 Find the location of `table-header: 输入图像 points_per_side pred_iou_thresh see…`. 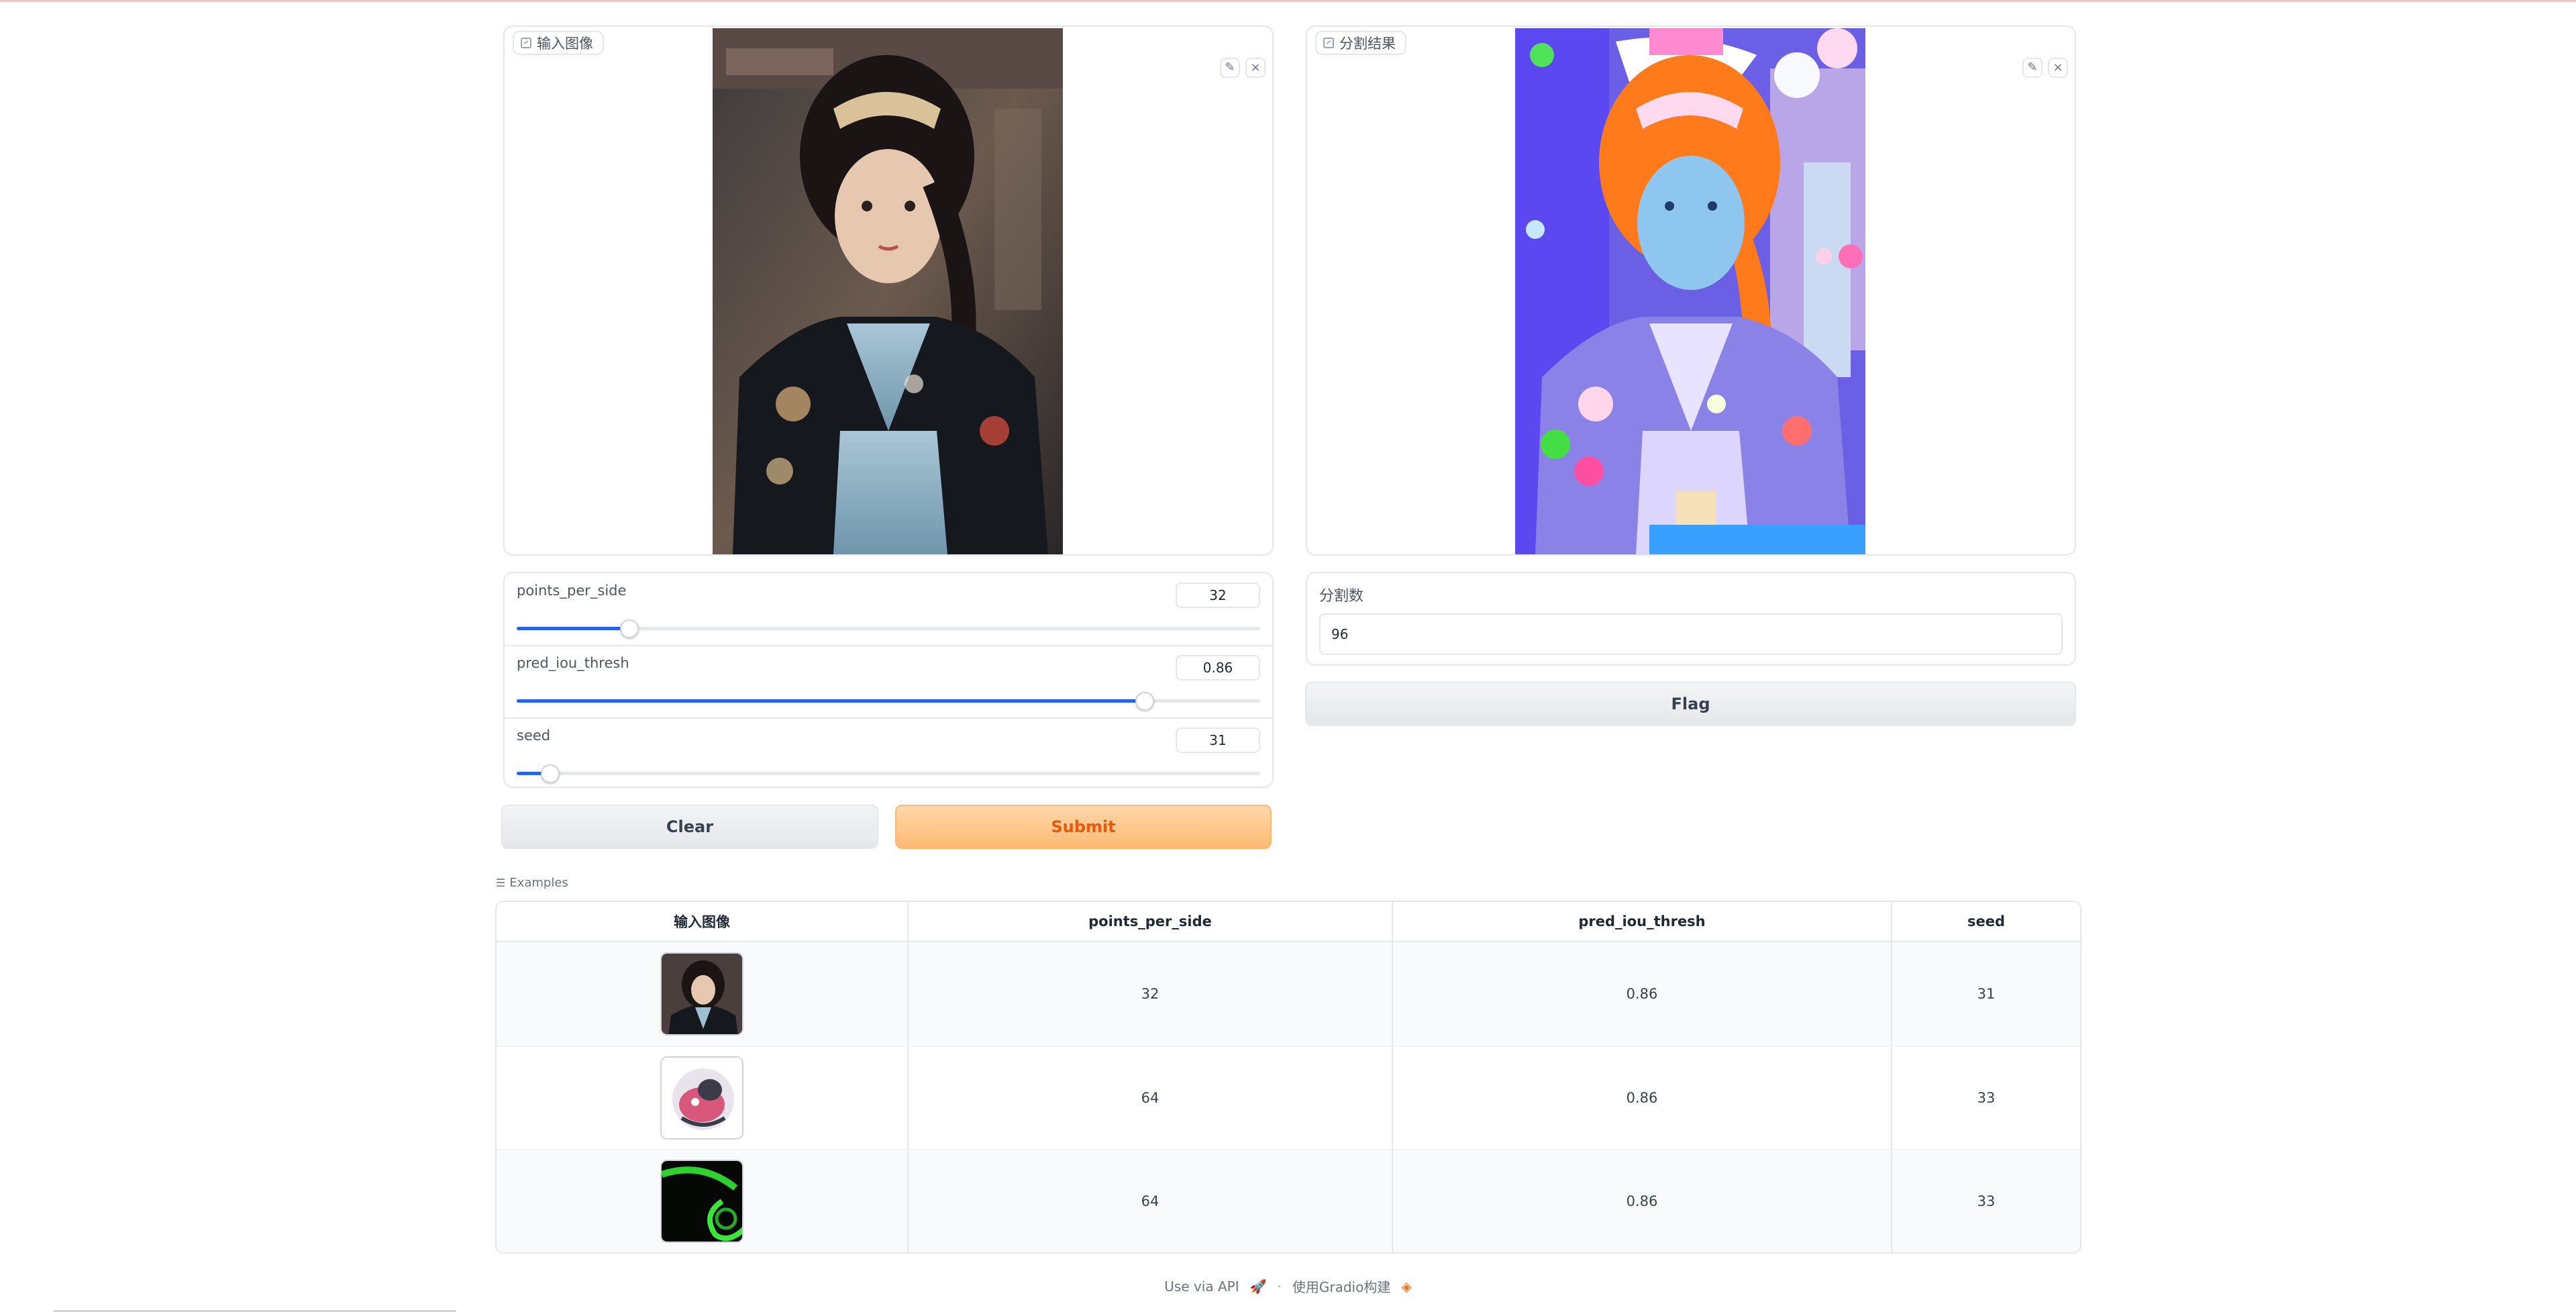

table-header: 输入图像 points_per_side pred_iou_thresh see… is located at coordinates (1288, 922).